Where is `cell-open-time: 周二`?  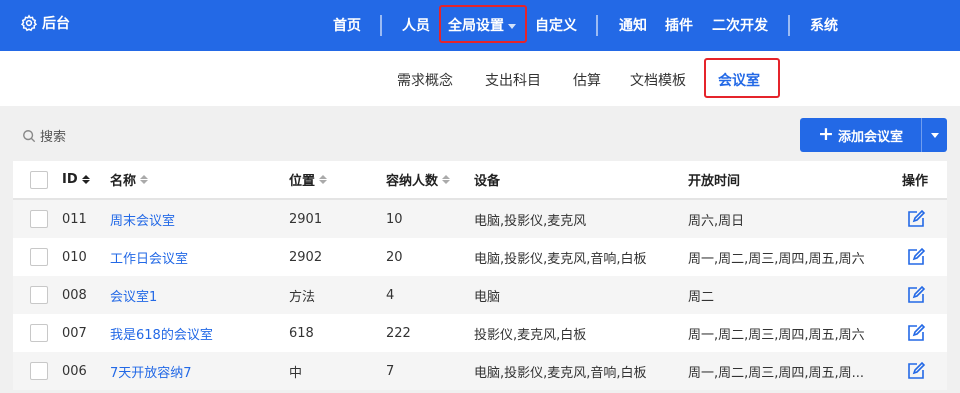
cell-open-time: 周二 is located at coordinates (701, 297).